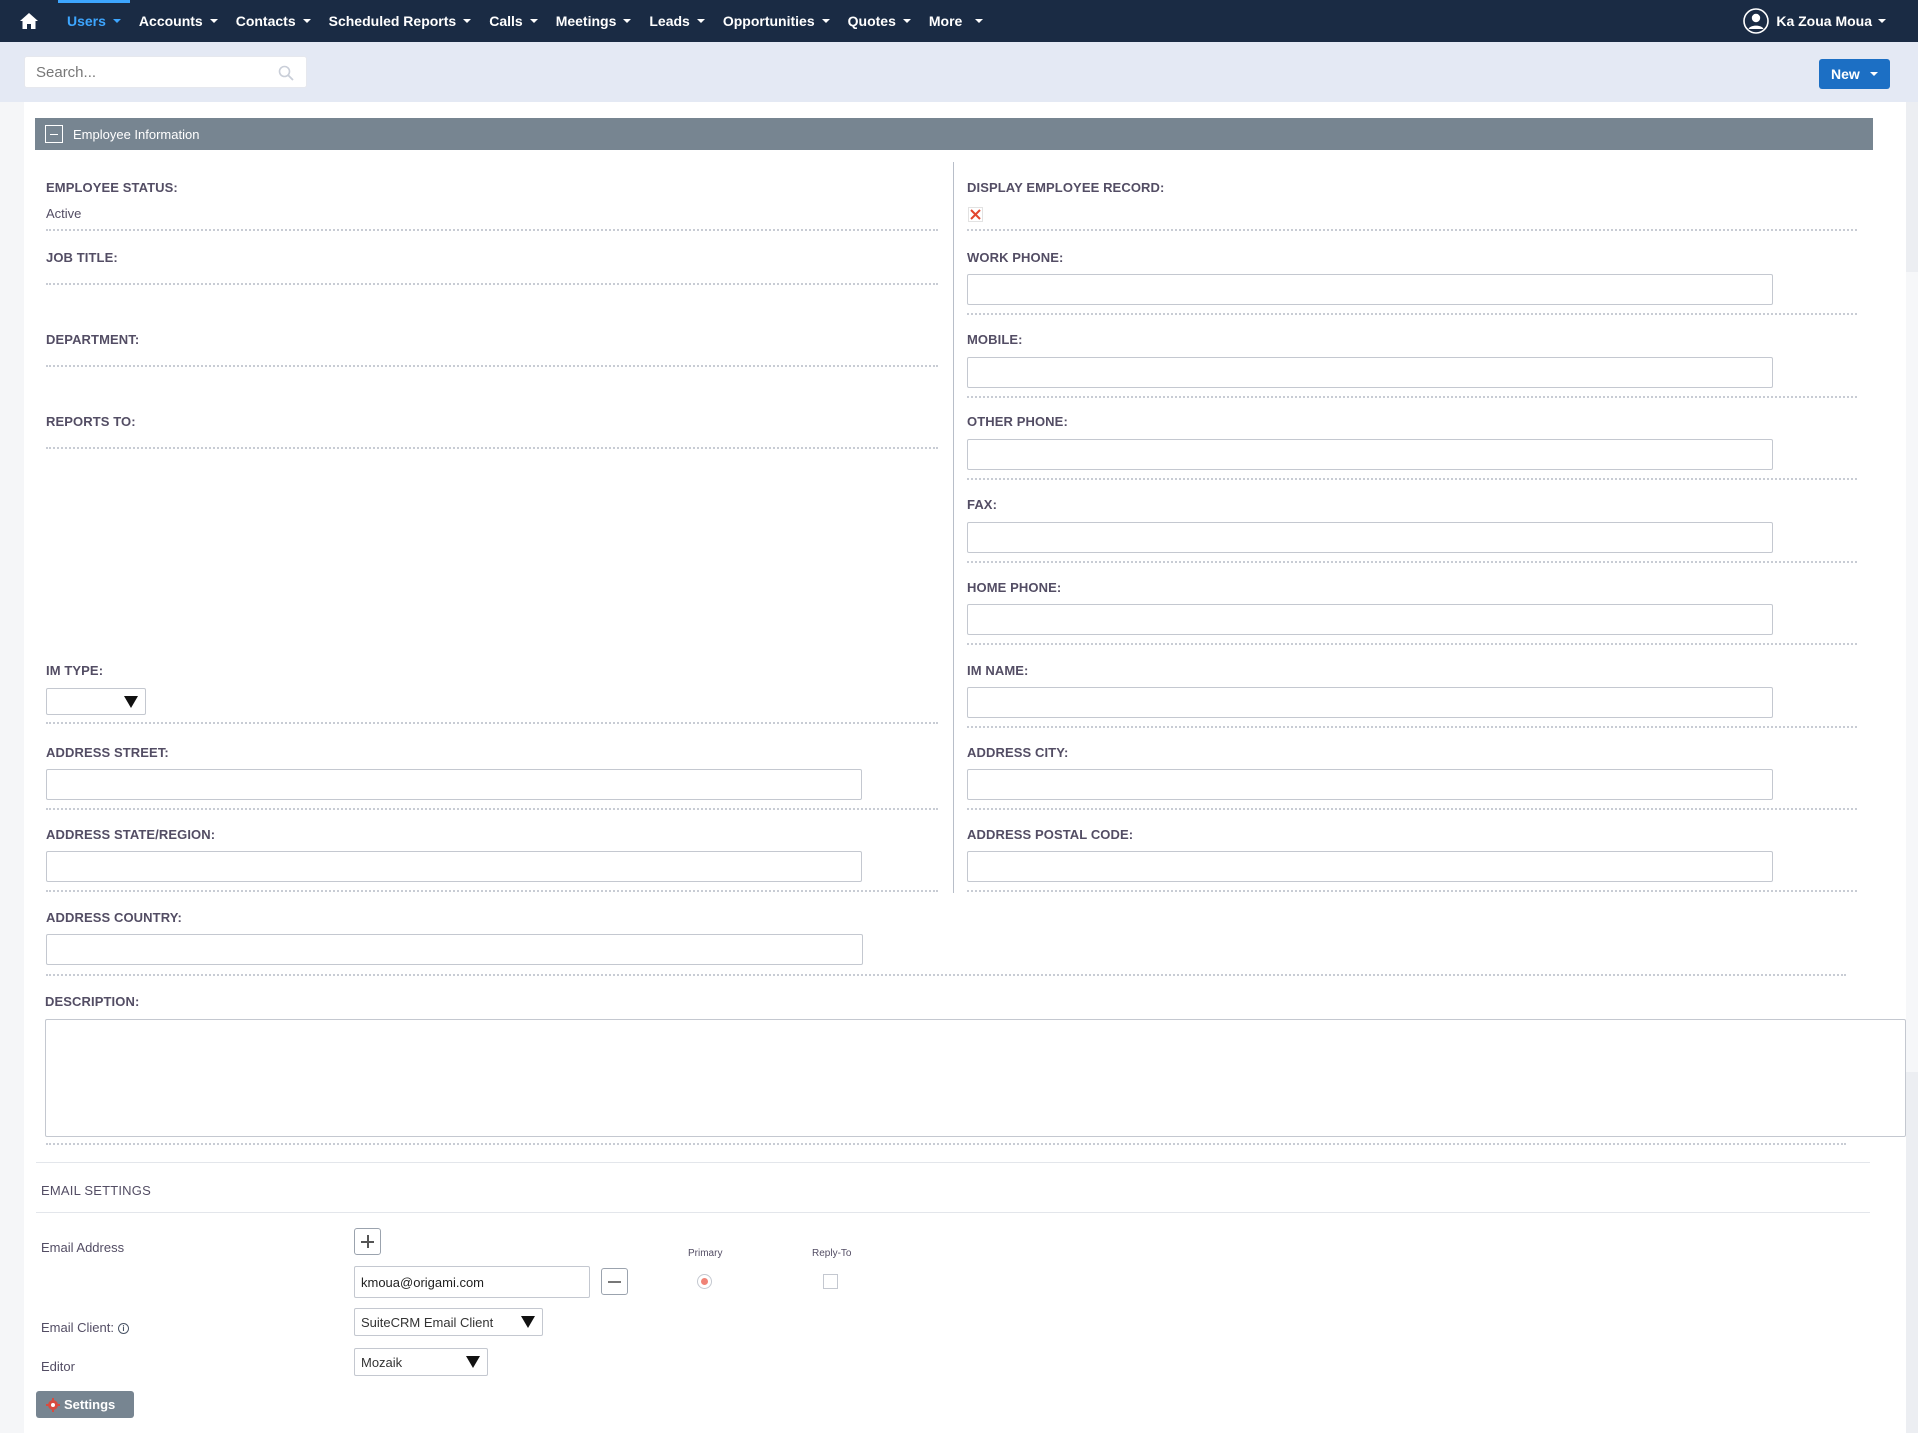 This screenshot has height=1433, width=1918. I want to click on nav-item-contacts: Contacts, so click(273, 21).